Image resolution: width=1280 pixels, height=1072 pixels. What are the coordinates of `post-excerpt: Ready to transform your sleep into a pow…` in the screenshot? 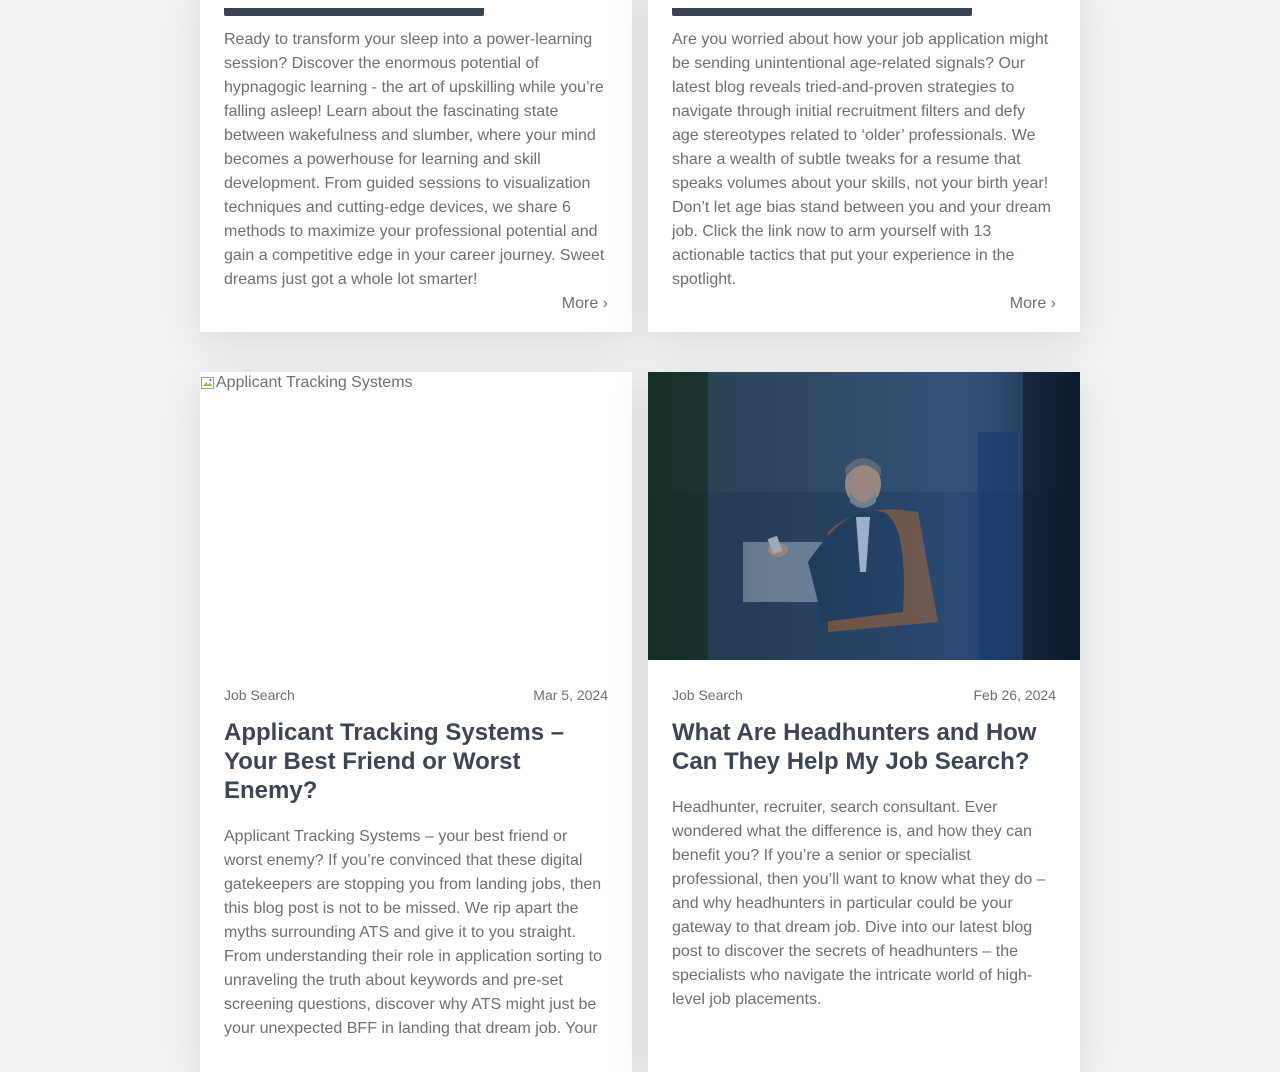 It's located at (414, 159).